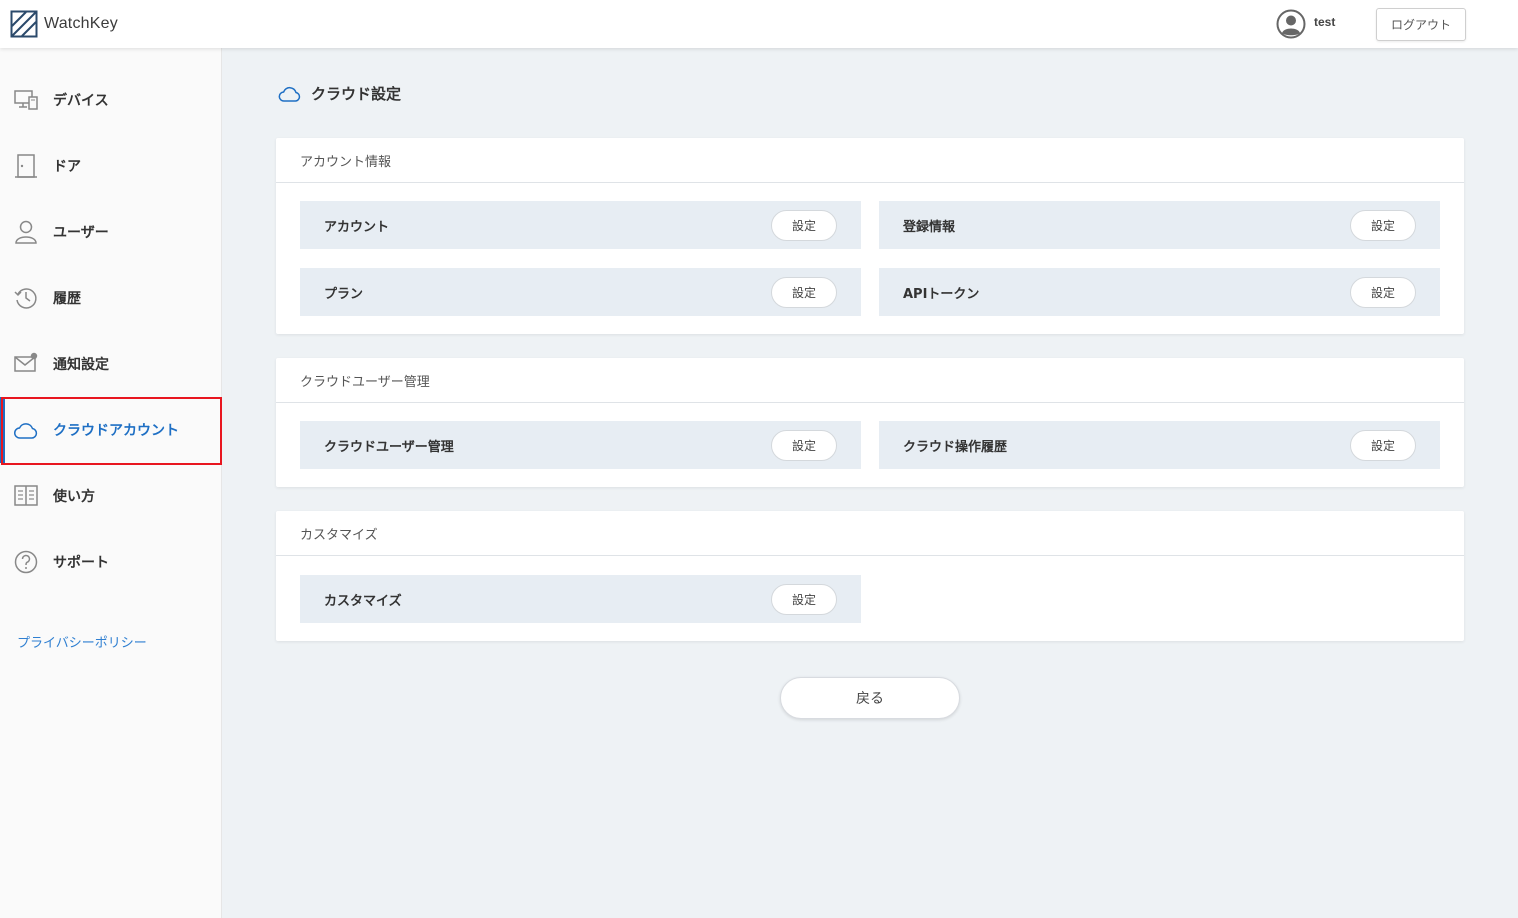 The image size is (1518, 918). Describe the element at coordinates (1159, 292) in the screenshot. I see `setting-row-api-token: APIトークン 設定` at that location.